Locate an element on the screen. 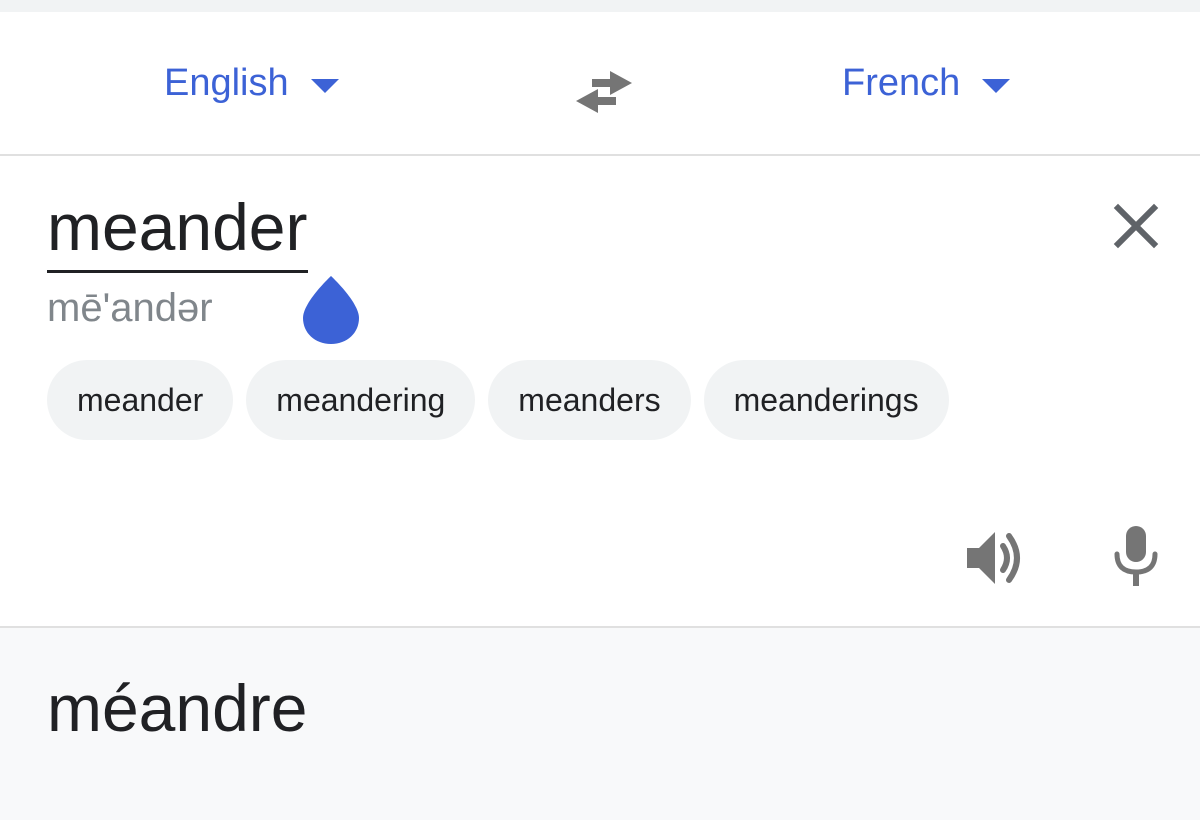  swap-languages-button is located at coordinates (604, 92).